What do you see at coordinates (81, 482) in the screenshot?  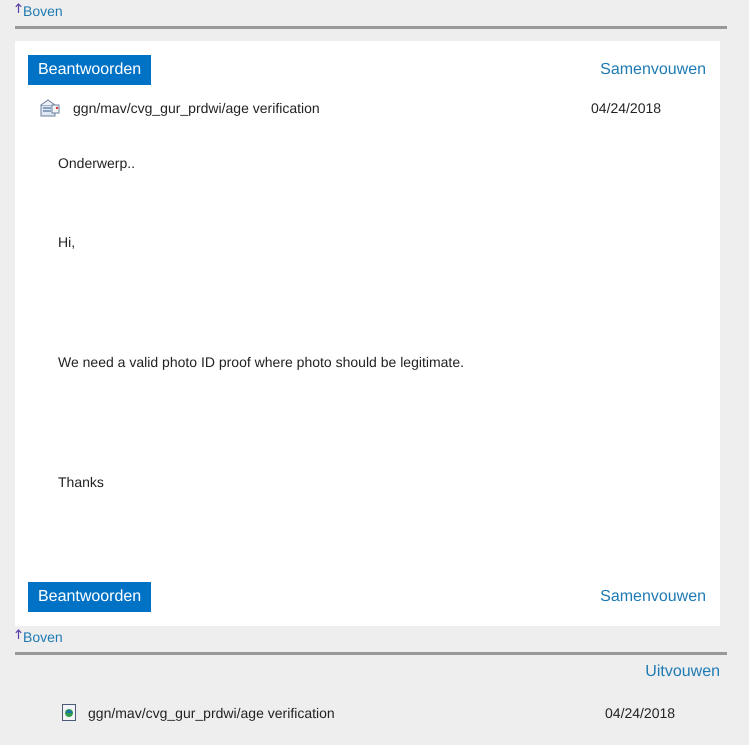 I see `message-paragraph: Thanks` at bounding box center [81, 482].